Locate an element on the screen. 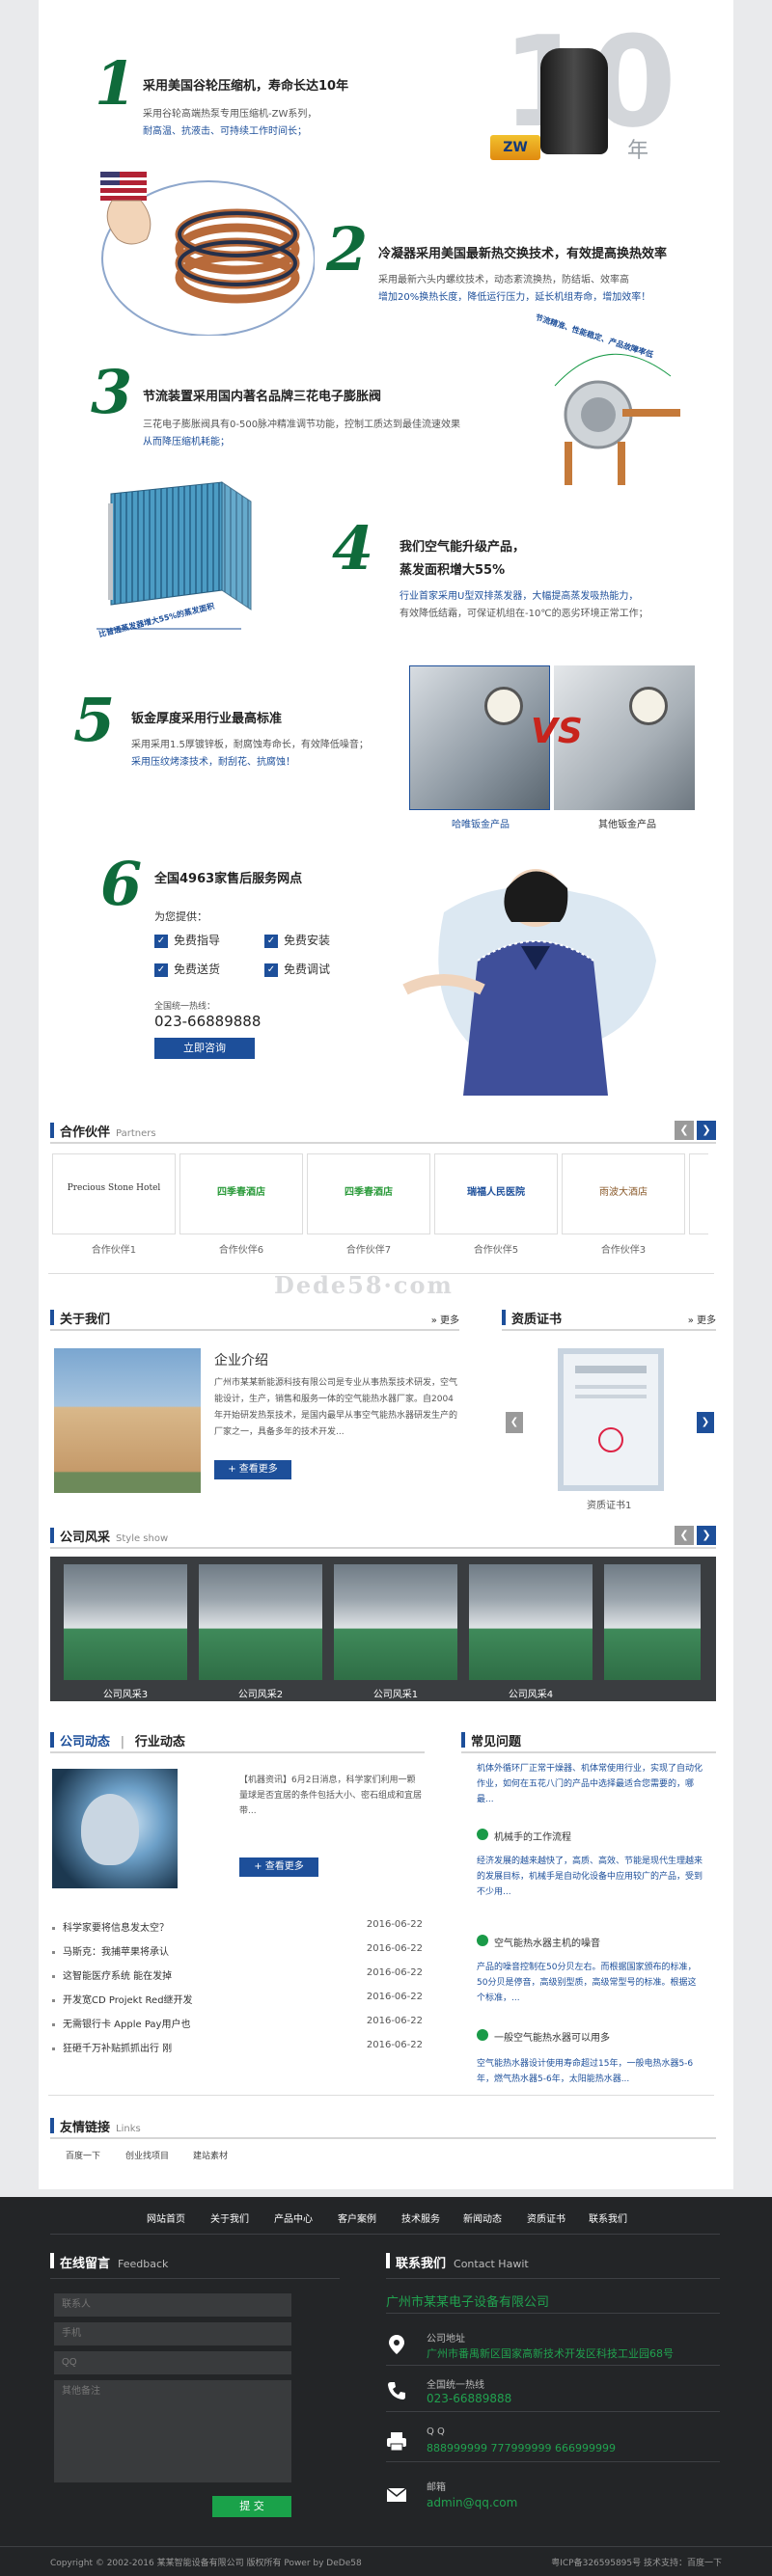  link-2: 创业找项目 is located at coordinates (147, 2155).